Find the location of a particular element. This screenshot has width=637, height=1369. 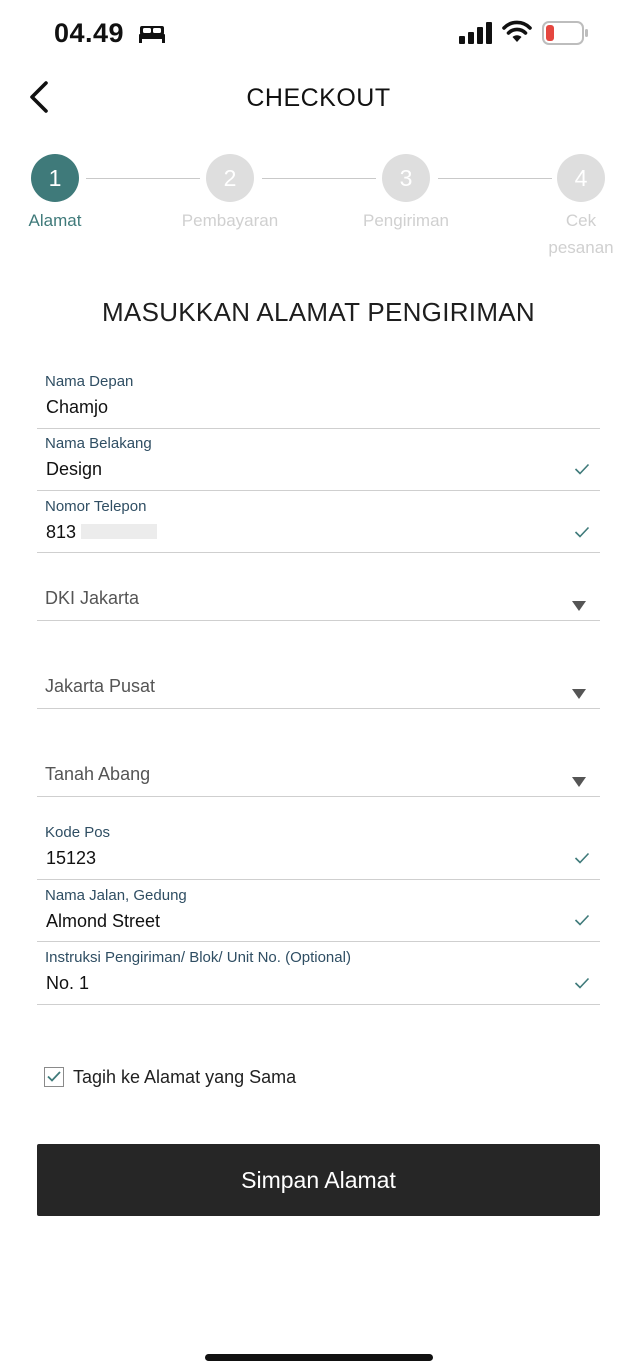

save-address-button: Simpan Alamat is located at coordinates (318, 1180).